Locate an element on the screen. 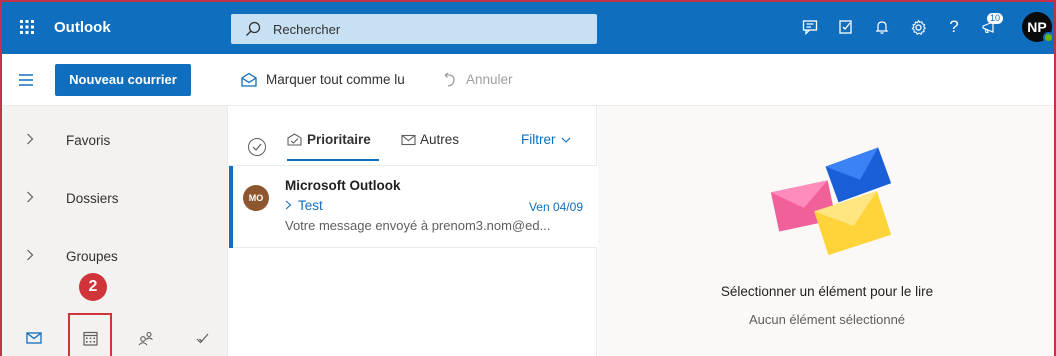 The image size is (1056, 356). undo-button: Annuler is located at coordinates (477, 79).